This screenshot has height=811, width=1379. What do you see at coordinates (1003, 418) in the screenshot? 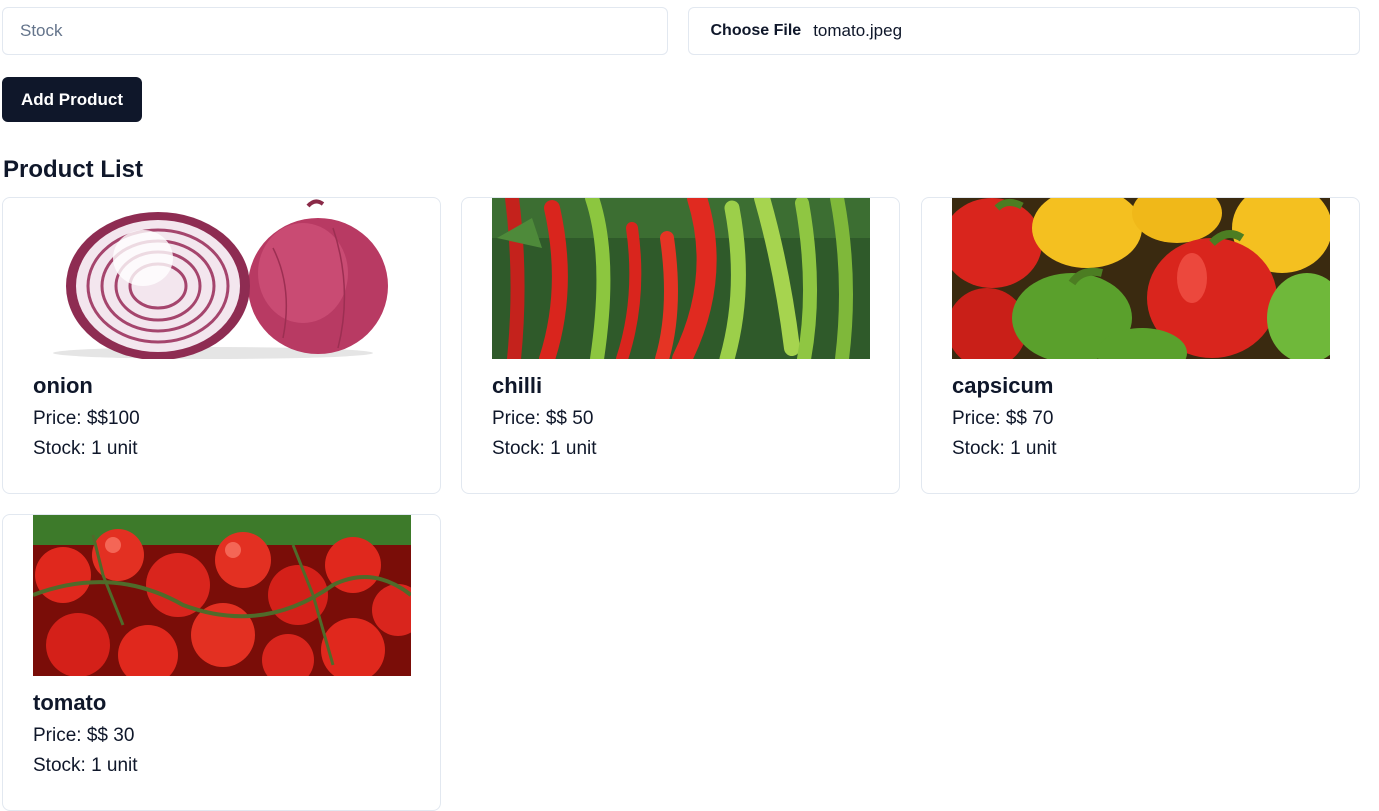
I see `product-price: Price: $$ 70` at bounding box center [1003, 418].